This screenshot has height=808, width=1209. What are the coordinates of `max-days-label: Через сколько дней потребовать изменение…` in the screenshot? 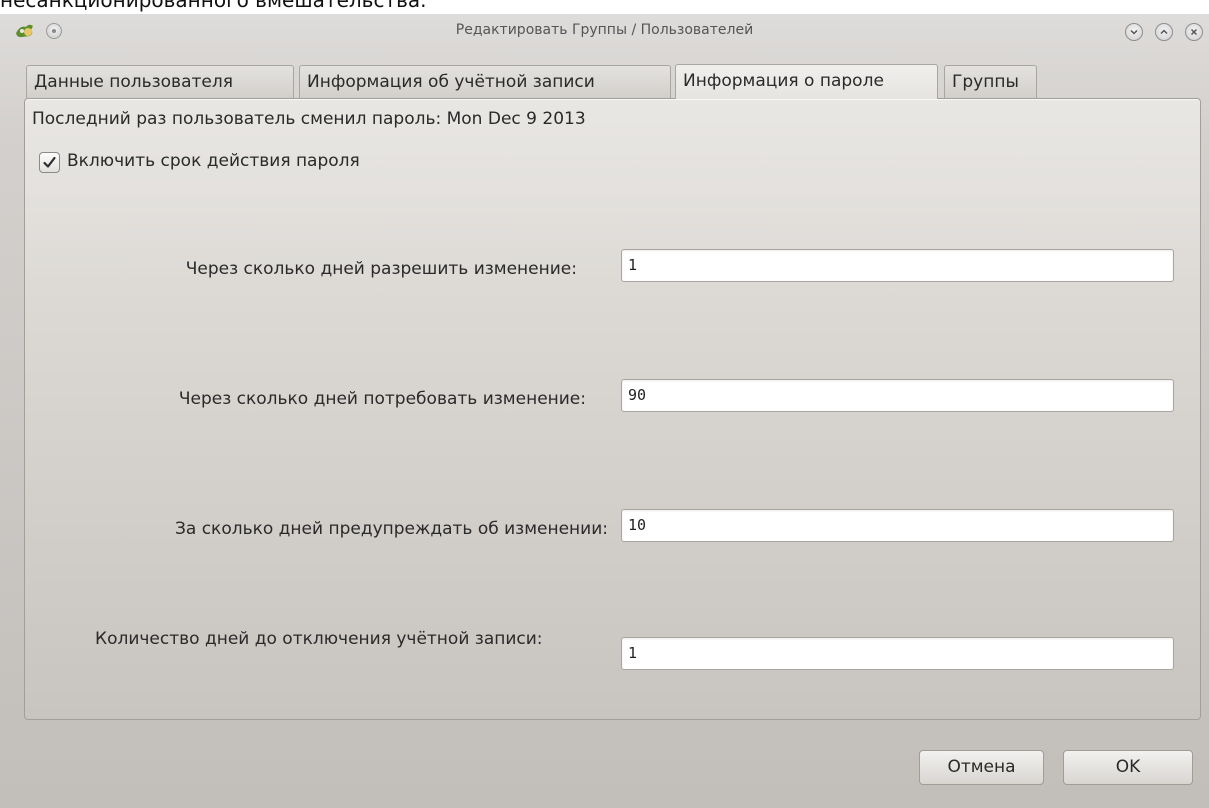 It's located at (382, 399).